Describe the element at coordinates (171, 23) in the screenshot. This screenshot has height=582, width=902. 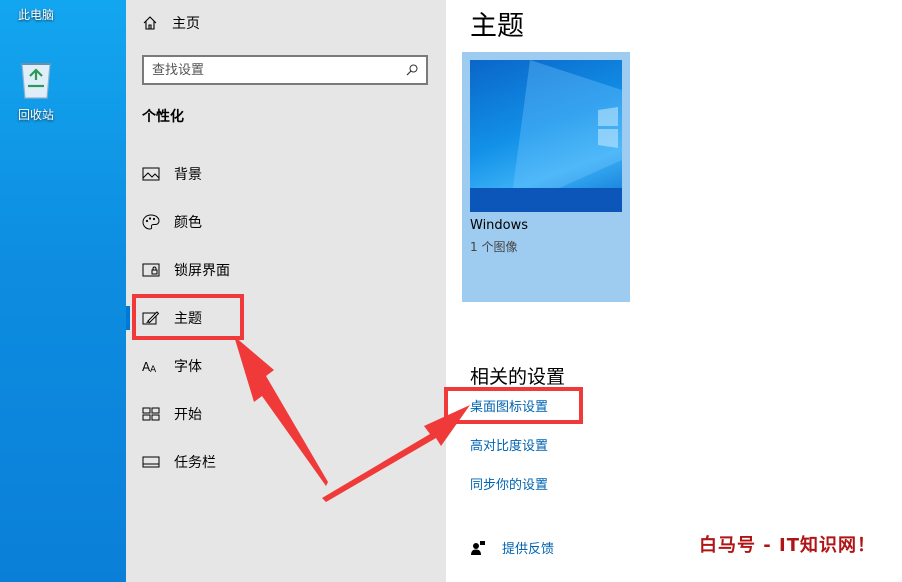
I see `nav-home: 主页` at that location.